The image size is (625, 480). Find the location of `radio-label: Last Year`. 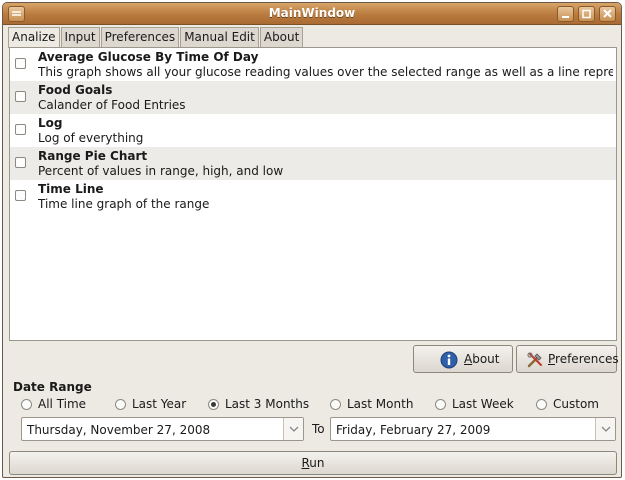

radio-label: Last Year is located at coordinates (159, 404).